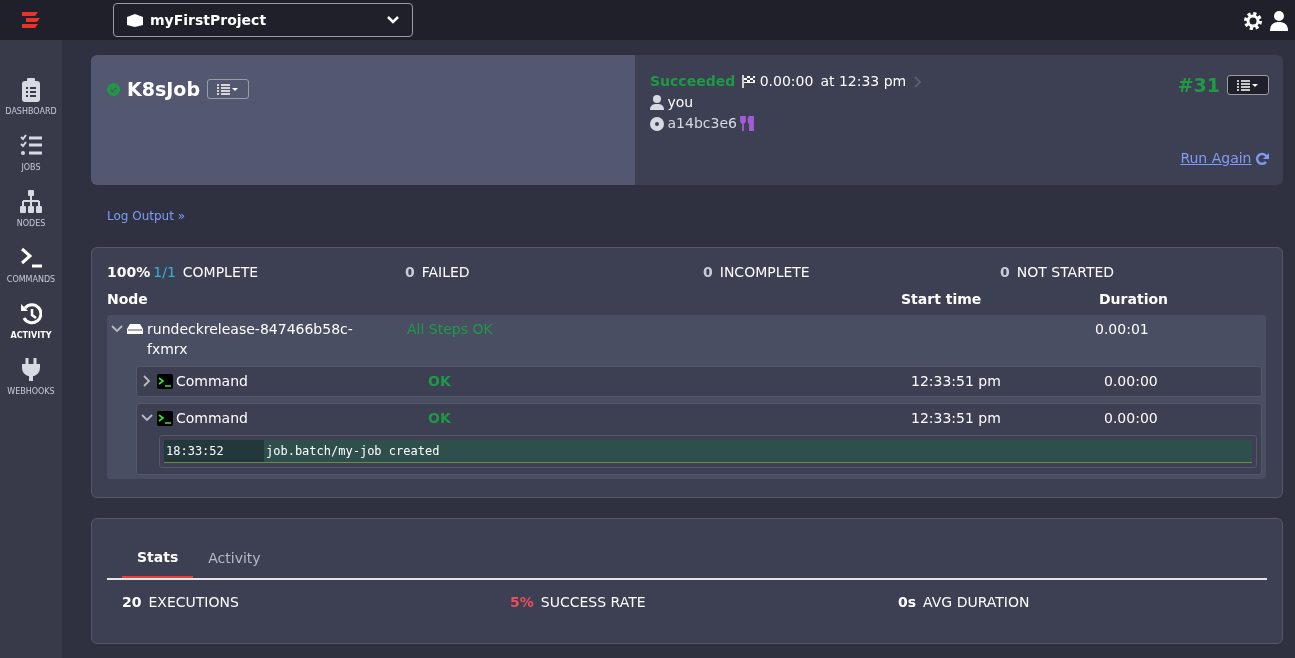 The width and height of the screenshot is (1295, 658). What do you see at coordinates (31, 146) in the screenshot?
I see `checklist-icon` at bounding box center [31, 146].